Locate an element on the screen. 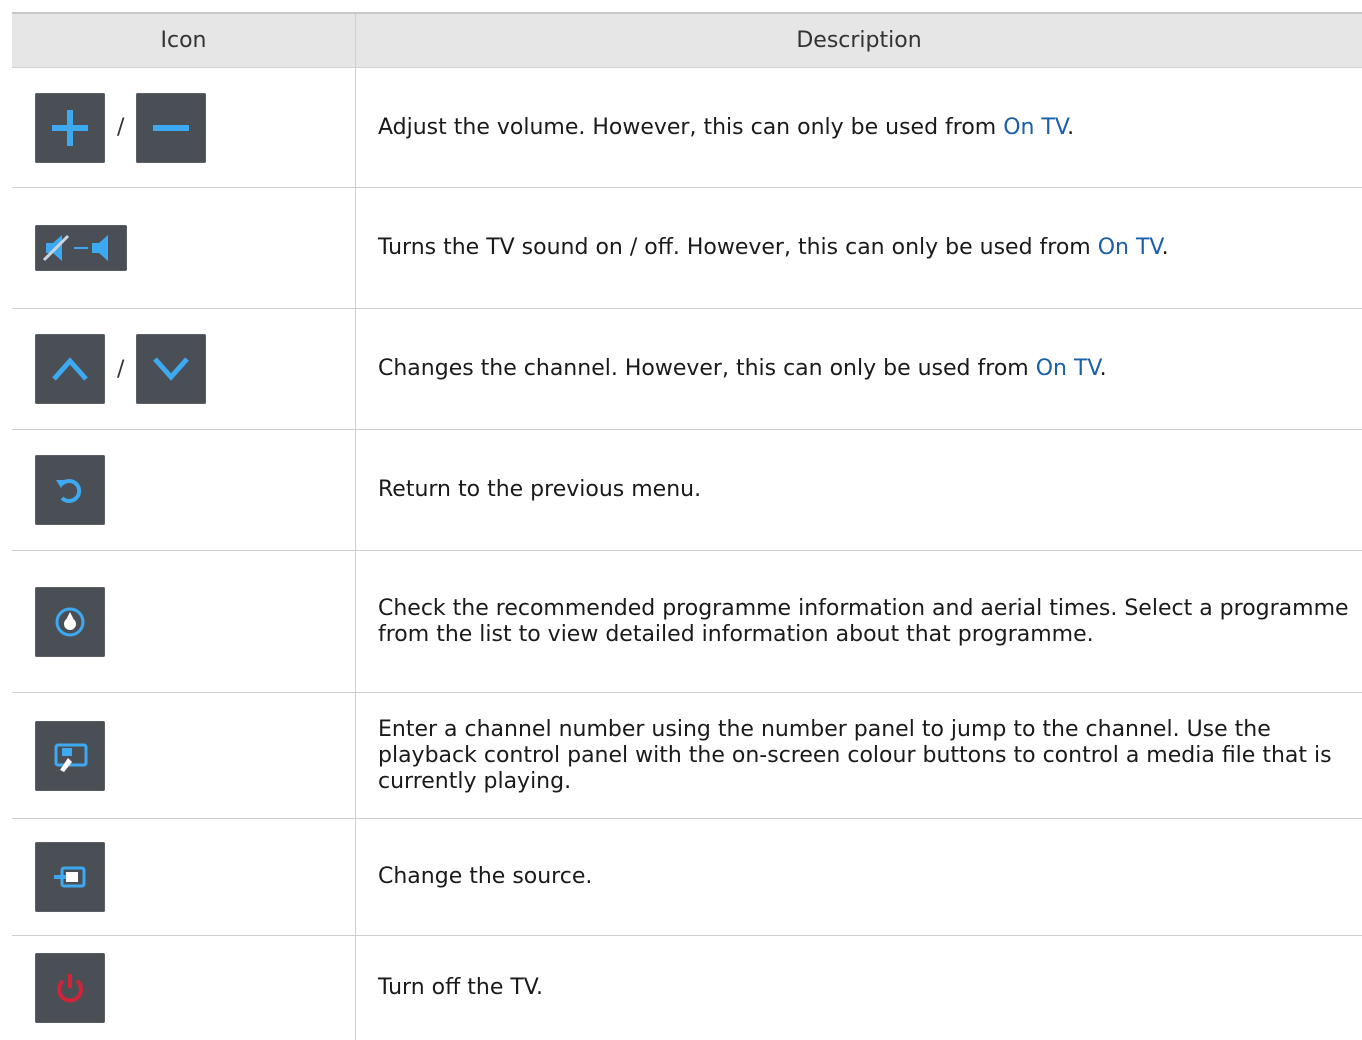  table-row: Return to the previous menu. is located at coordinates (687, 490).